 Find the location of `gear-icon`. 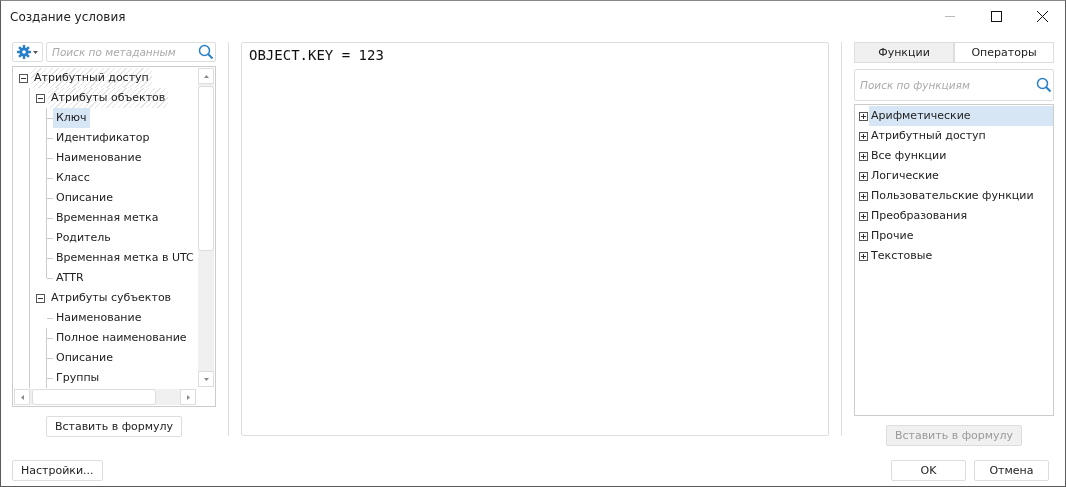

gear-icon is located at coordinates (24, 52).